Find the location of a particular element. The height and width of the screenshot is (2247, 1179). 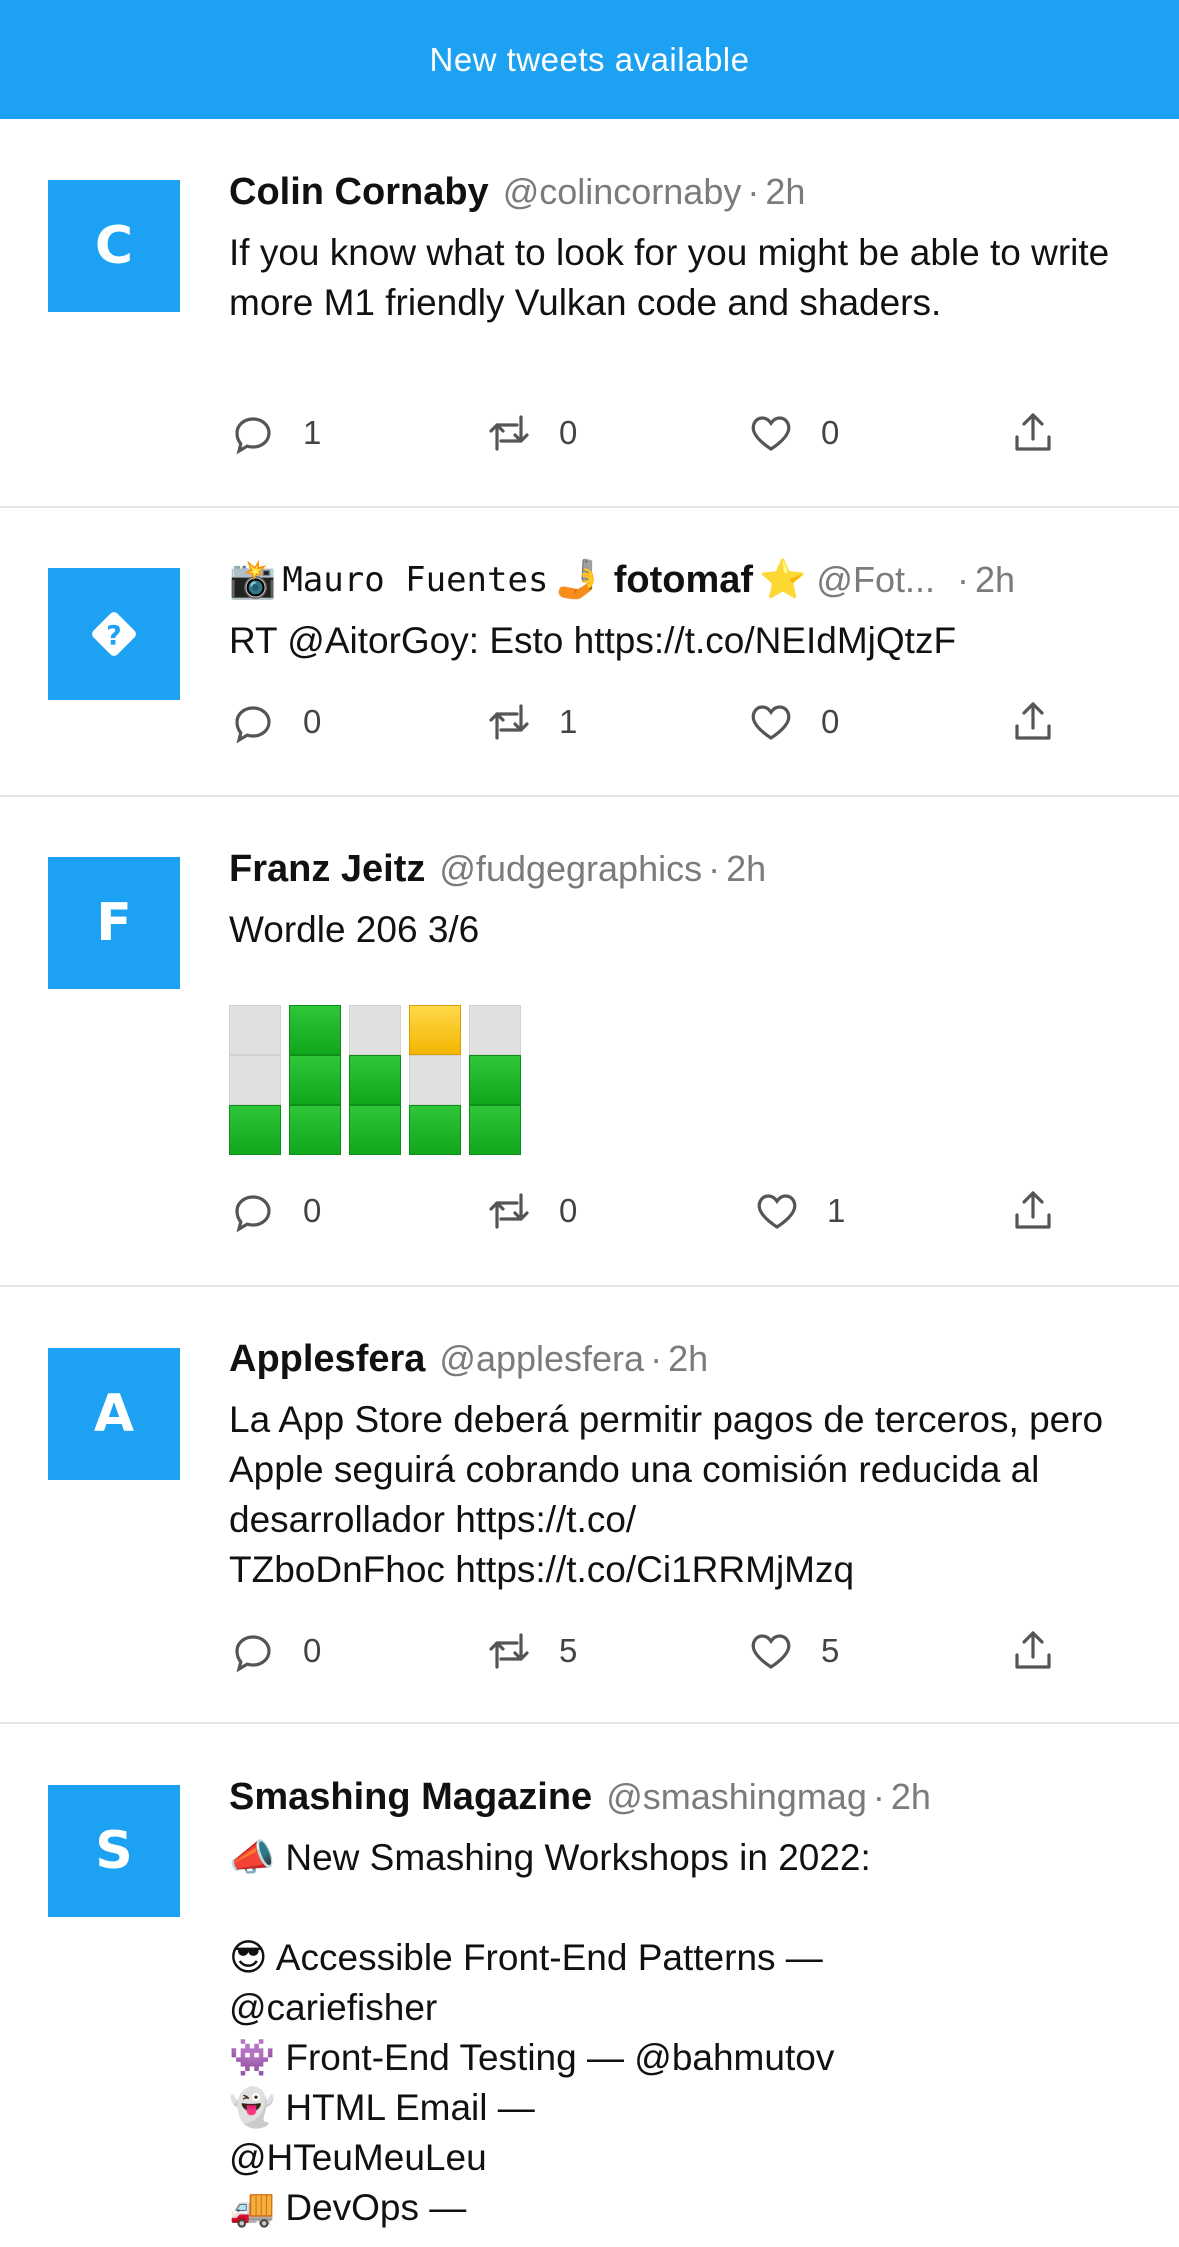

tweet-actions: 0 1 0 is located at coordinates (649, 722).